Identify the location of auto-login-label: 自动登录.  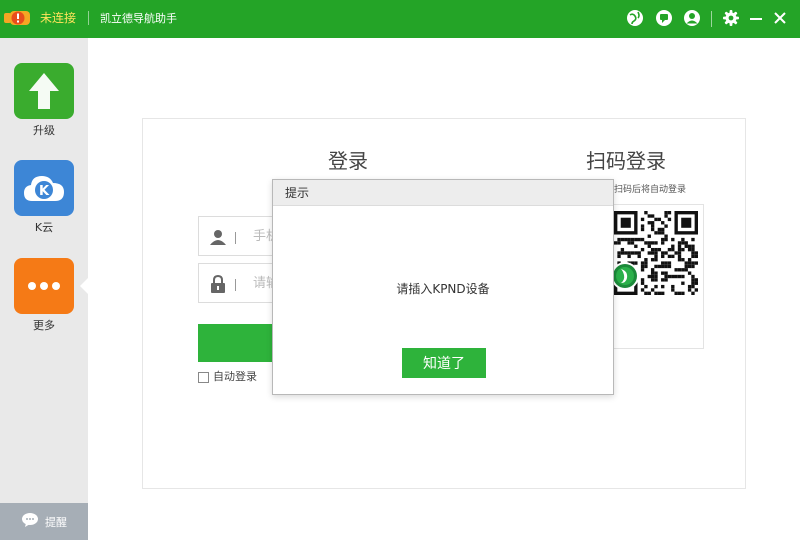
(235, 376).